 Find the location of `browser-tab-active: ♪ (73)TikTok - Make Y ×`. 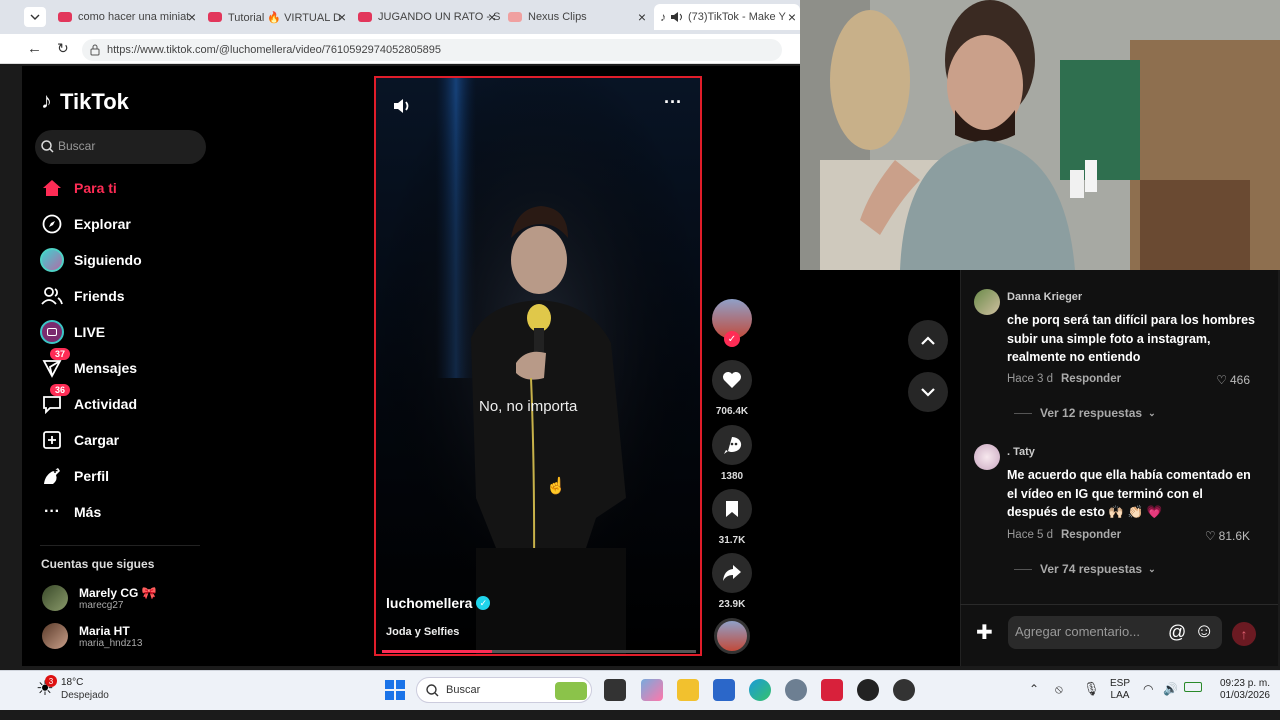

browser-tab-active: ♪ (73)TikTok - Make Y × is located at coordinates (727, 17).